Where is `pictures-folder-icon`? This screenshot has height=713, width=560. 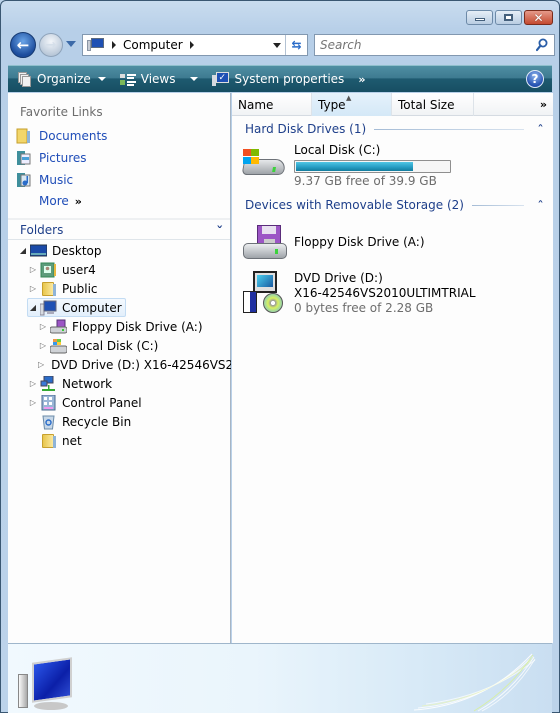
pictures-folder-icon is located at coordinates (24, 158).